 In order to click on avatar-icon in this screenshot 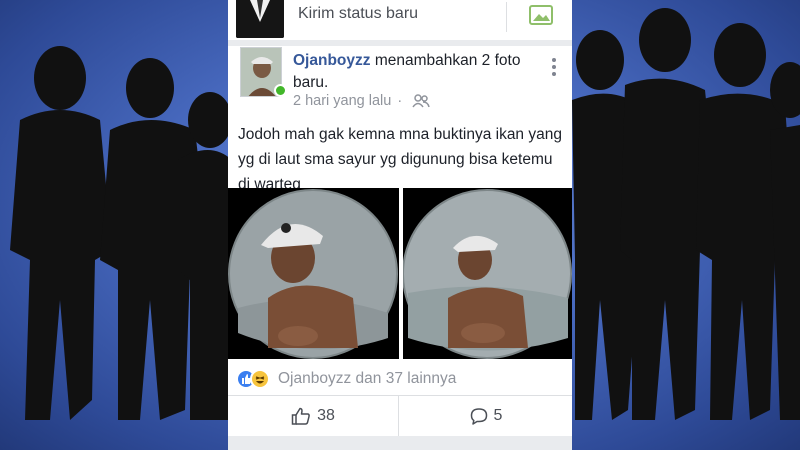, I will do `click(260, 19)`.